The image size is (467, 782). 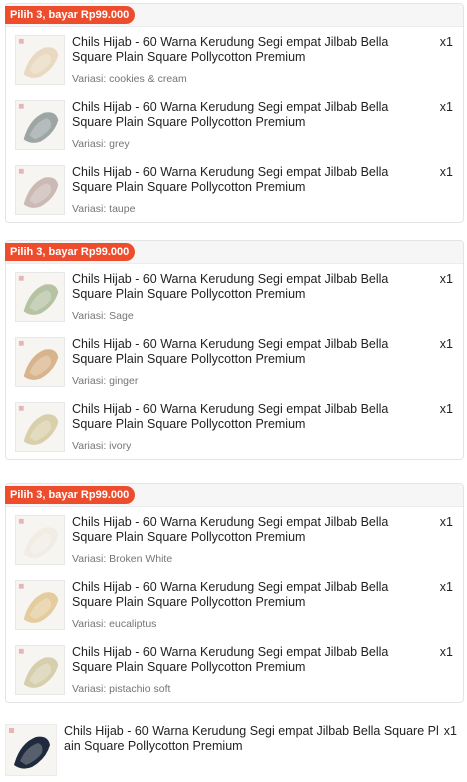 I want to click on variant-label: Variasi: pistachio soft, so click(x=121, y=689).